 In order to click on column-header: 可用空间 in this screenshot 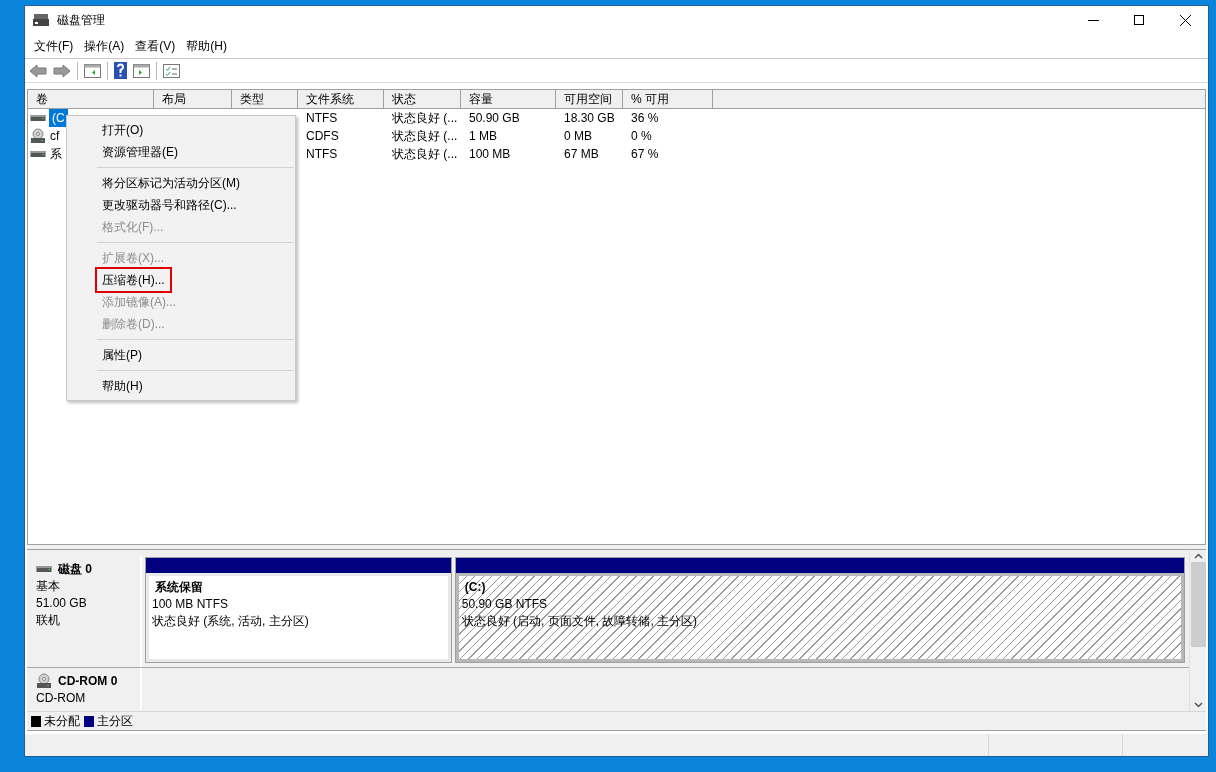, I will do `click(589, 99)`.